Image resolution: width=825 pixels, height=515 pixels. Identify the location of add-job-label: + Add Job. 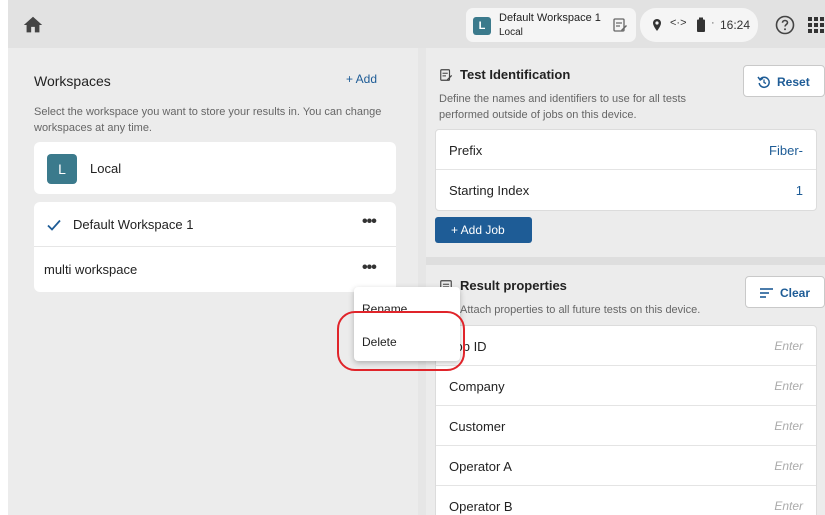
(478, 230).